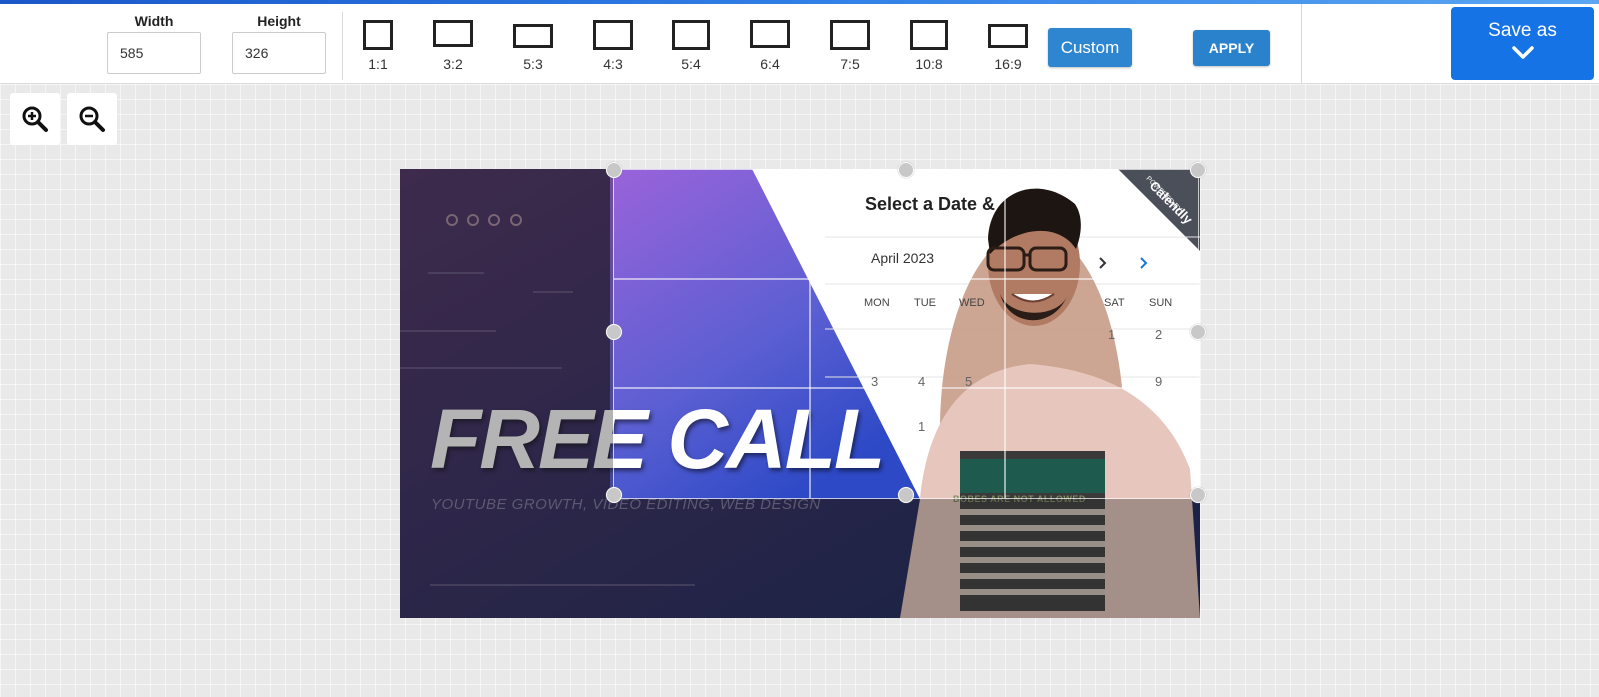  Describe the element at coordinates (1522, 30) in the screenshot. I see `save-as-label: Save as` at that location.